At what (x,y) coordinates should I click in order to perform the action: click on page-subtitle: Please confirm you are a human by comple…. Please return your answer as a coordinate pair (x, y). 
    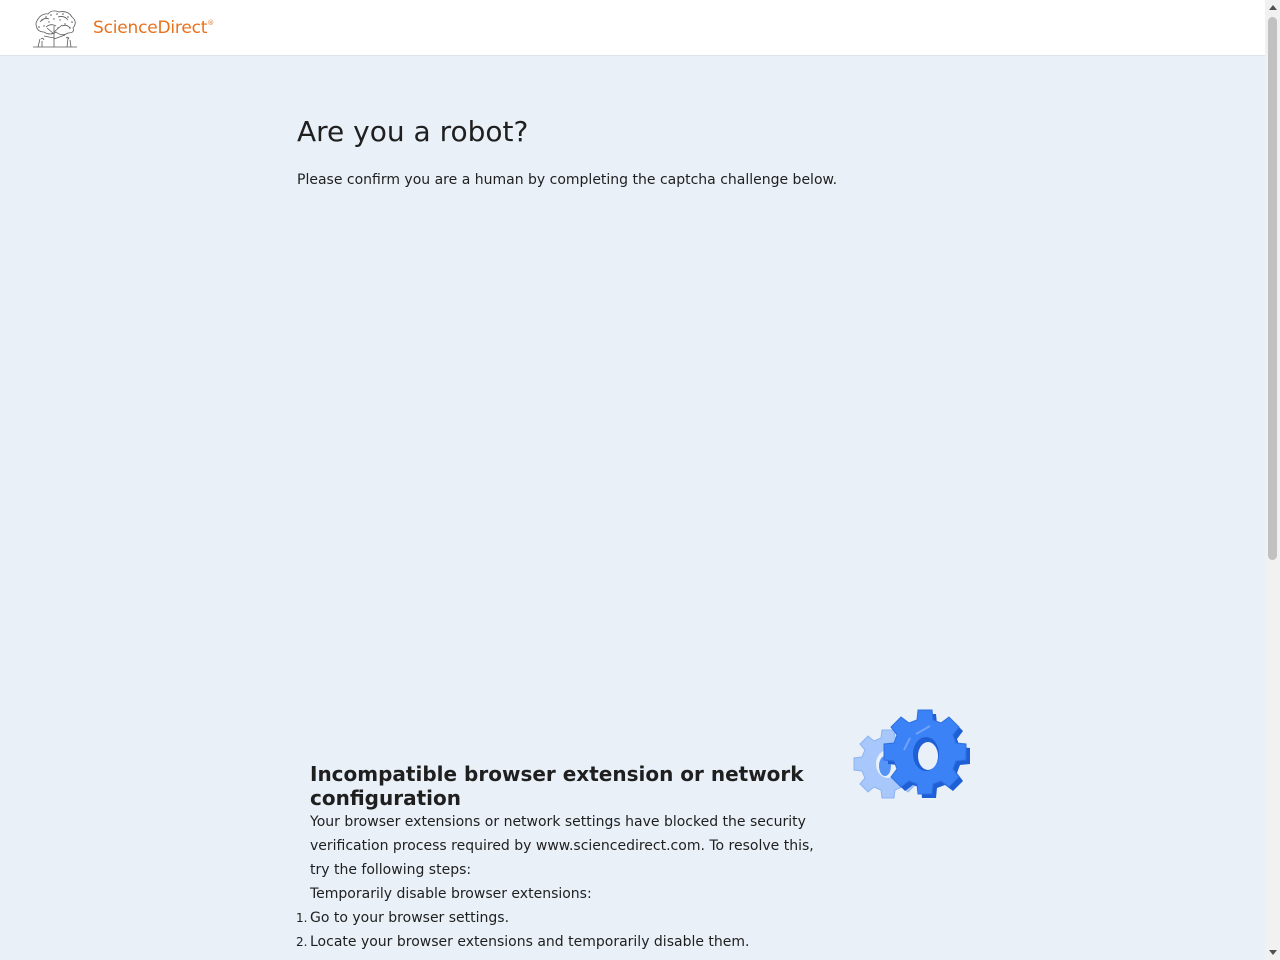
    Looking at the image, I should click on (567, 180).